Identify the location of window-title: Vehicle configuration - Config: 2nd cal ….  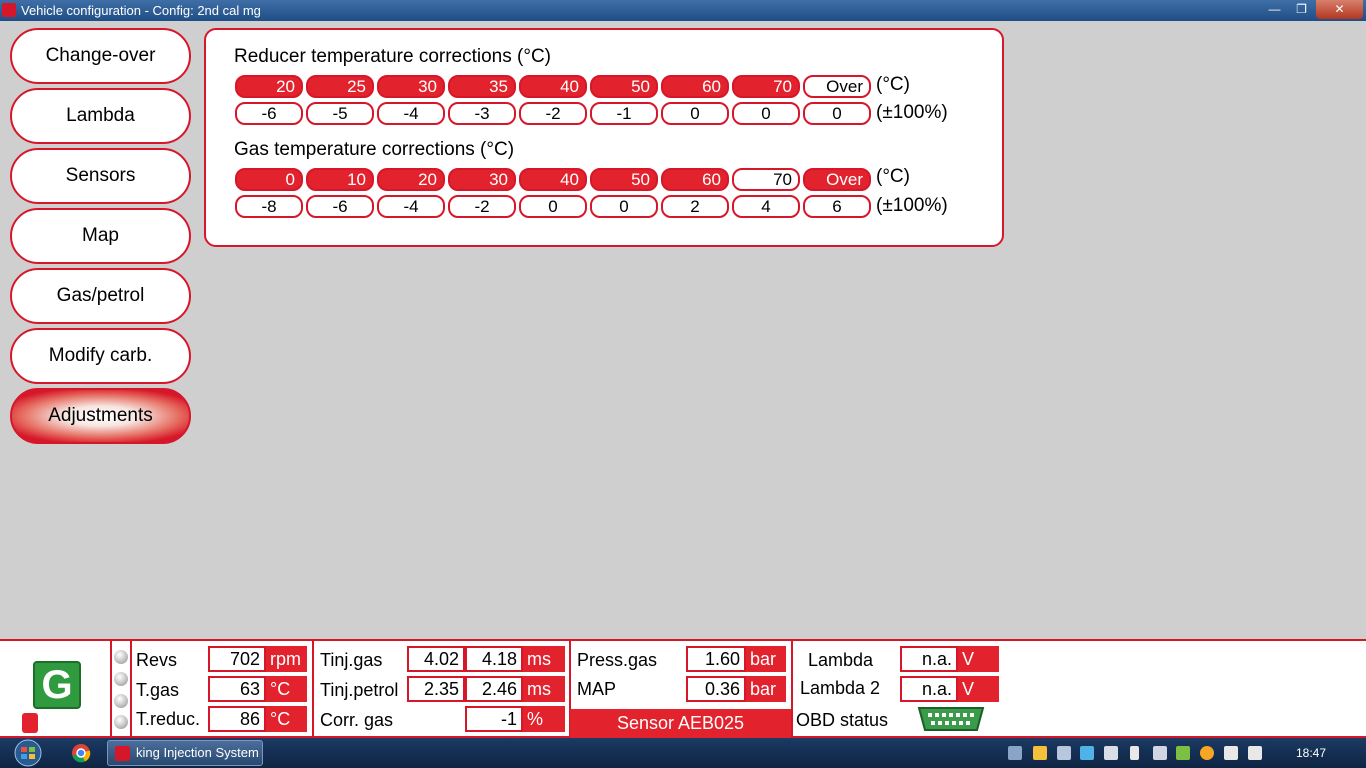
(141, 10).